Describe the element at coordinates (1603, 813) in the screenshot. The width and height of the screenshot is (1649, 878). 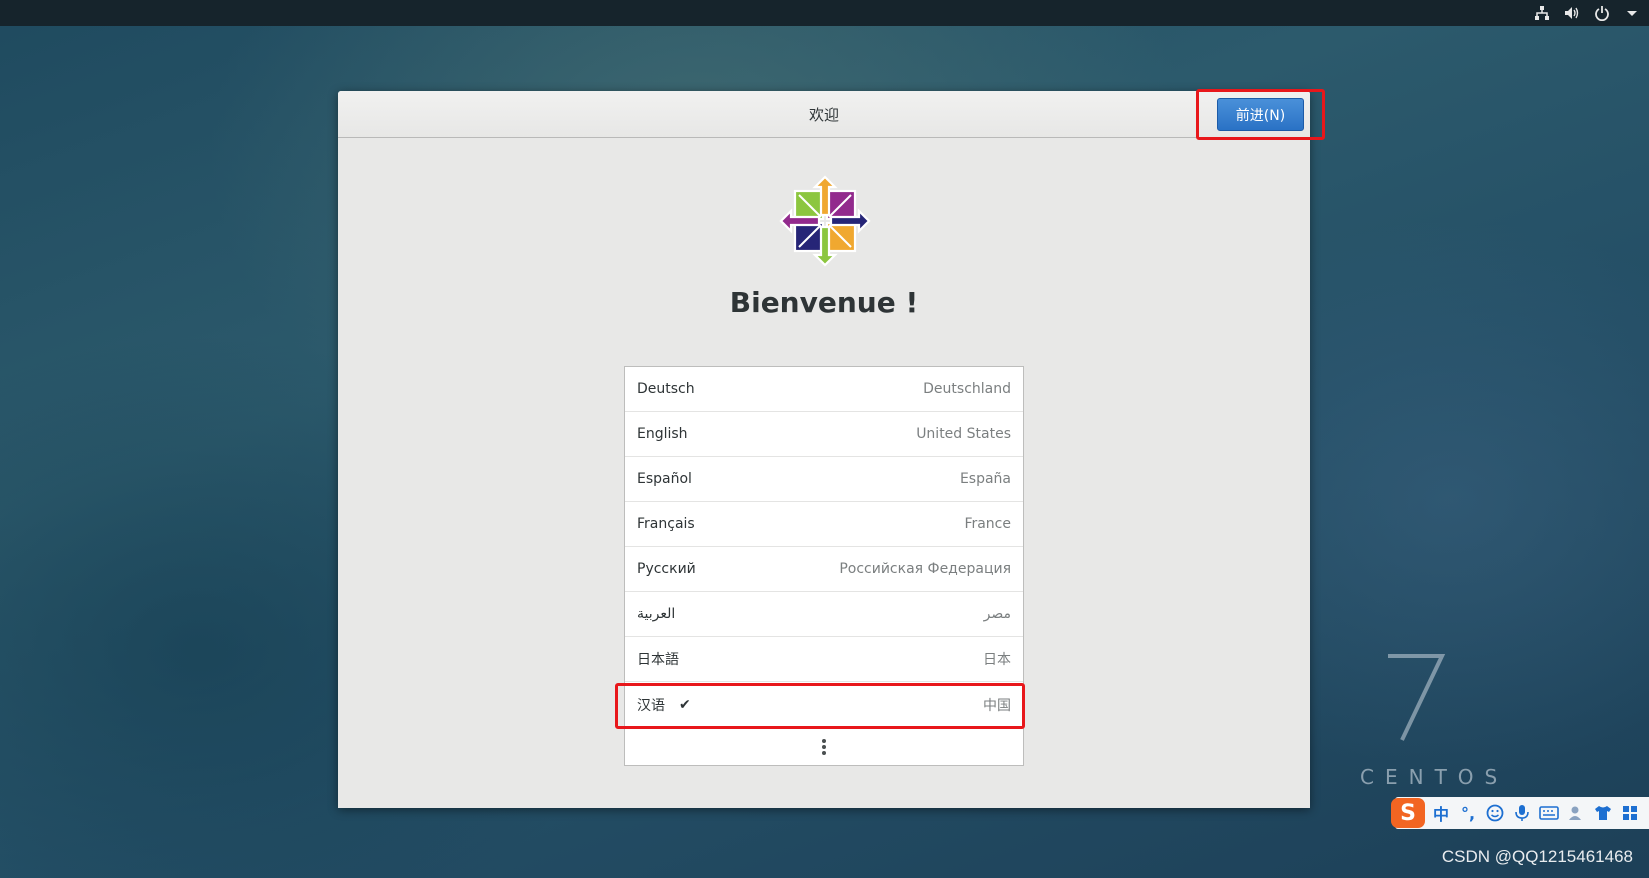
I see `skin-icon` at that location.